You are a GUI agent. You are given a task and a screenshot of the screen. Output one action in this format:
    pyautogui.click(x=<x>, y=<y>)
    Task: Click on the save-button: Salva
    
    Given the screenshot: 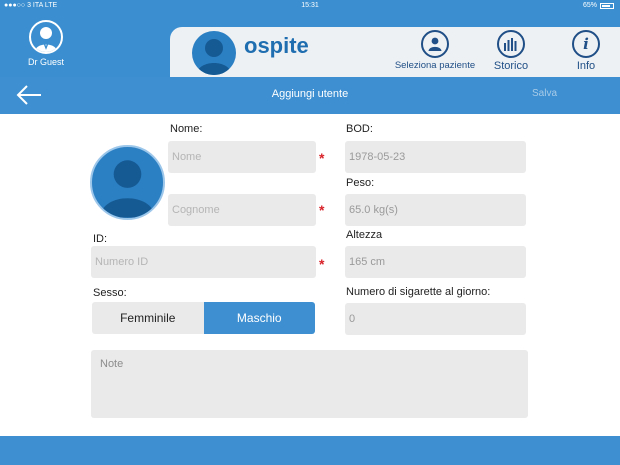 What is the action you would take?
    pyautogui.click(x=544, y=93)
    